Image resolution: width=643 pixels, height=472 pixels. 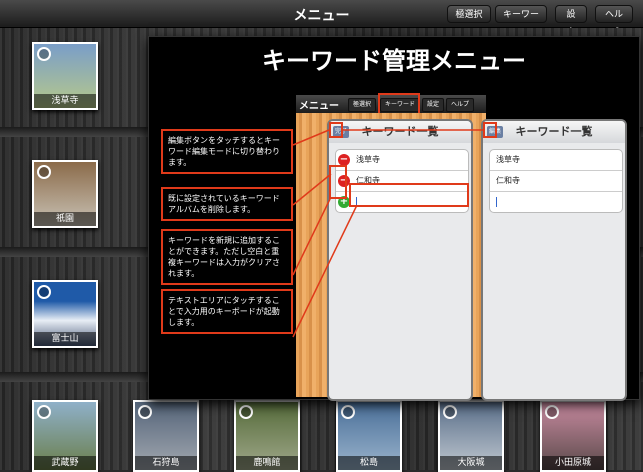 What do you see at coordinates (65, 219) in the screenshot?
I see `album-caption: 祇園` at bounding box center [65, 219].